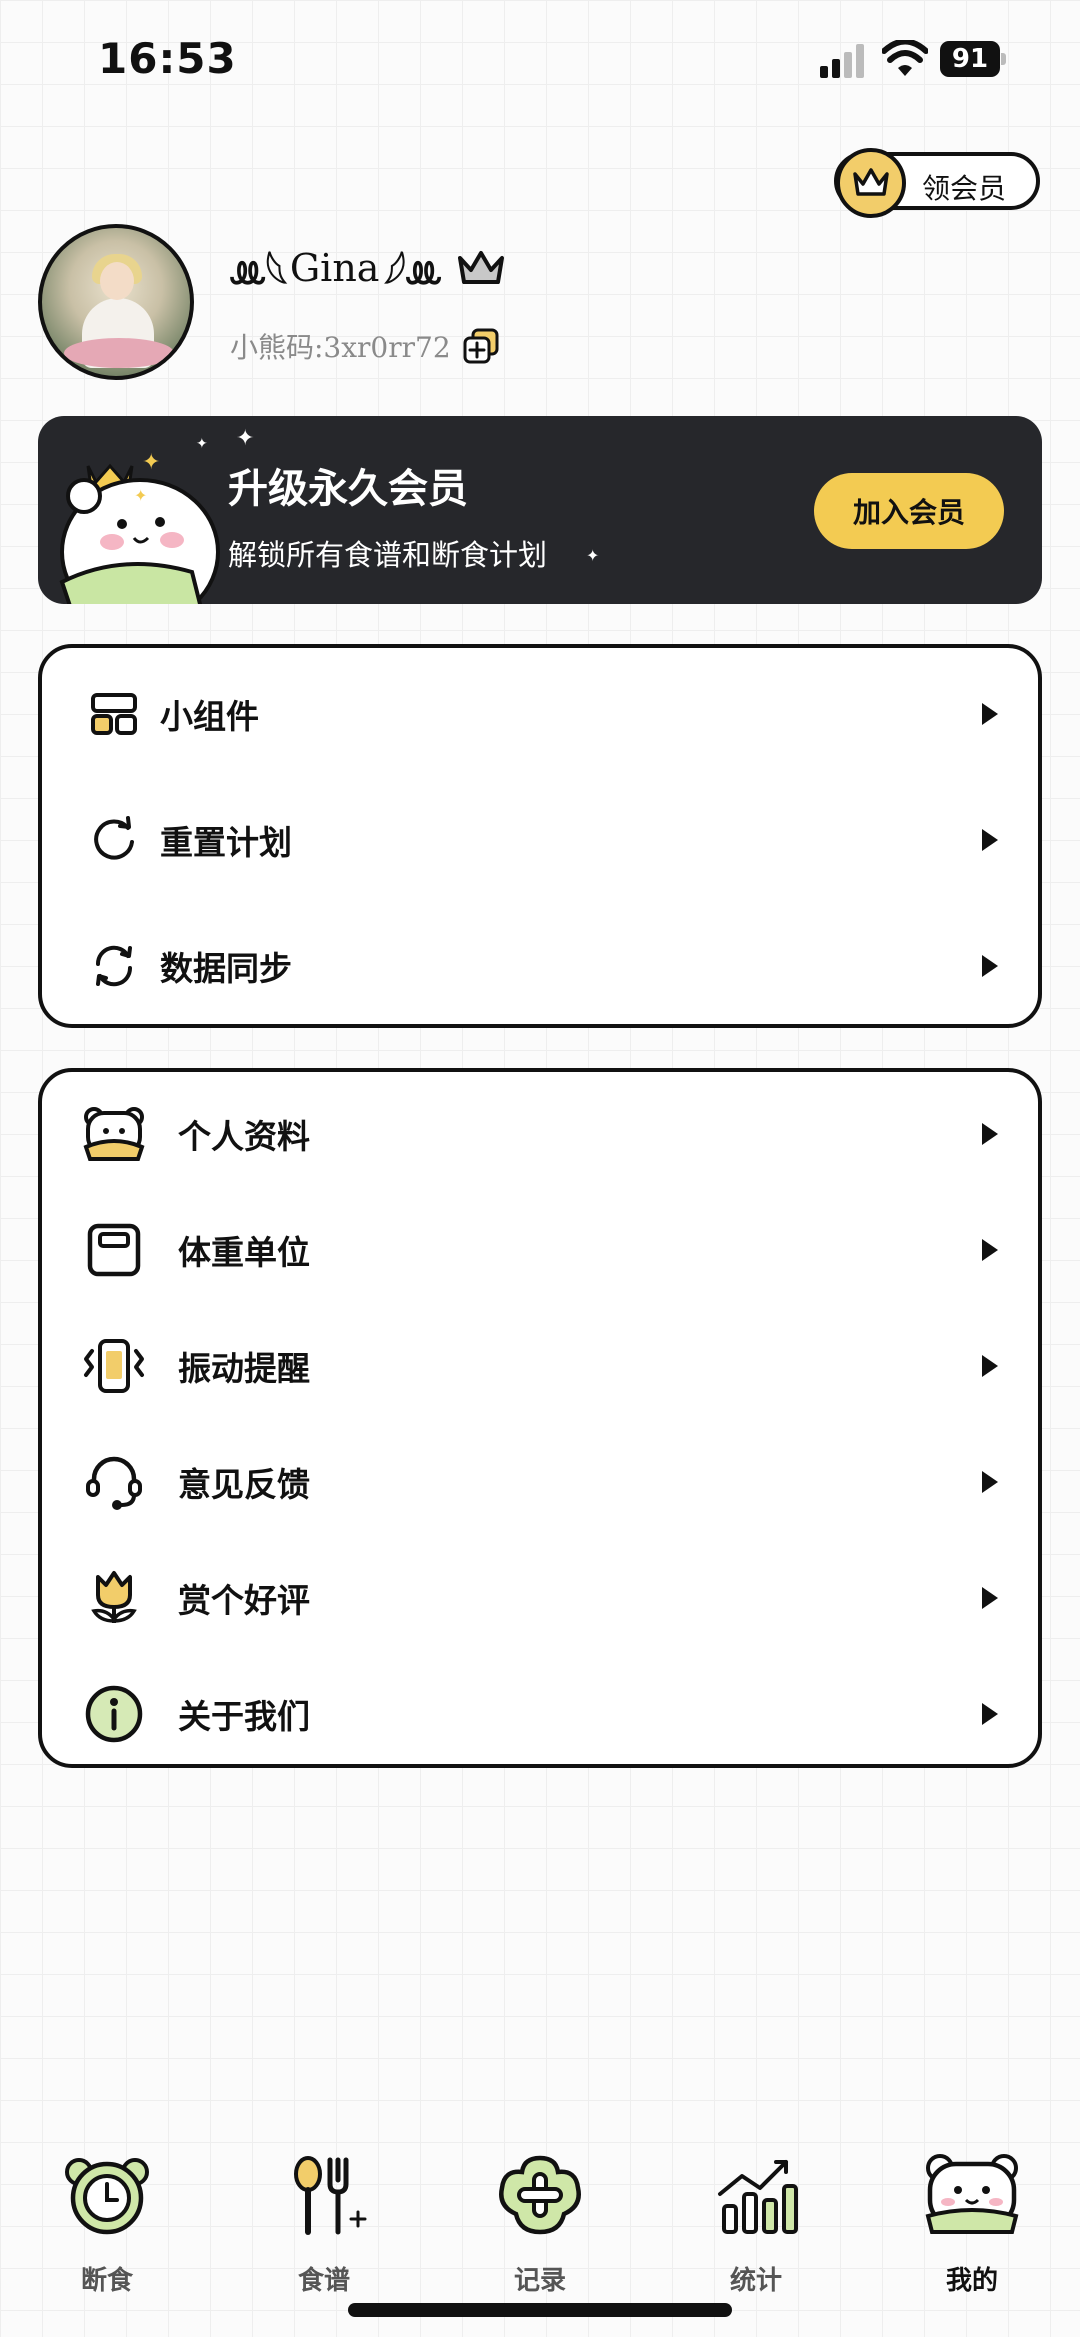 The height and width of the screenshot is (2337, 1080). I want to click on menu-item-profile: 个人资料, so click(540, 1134).